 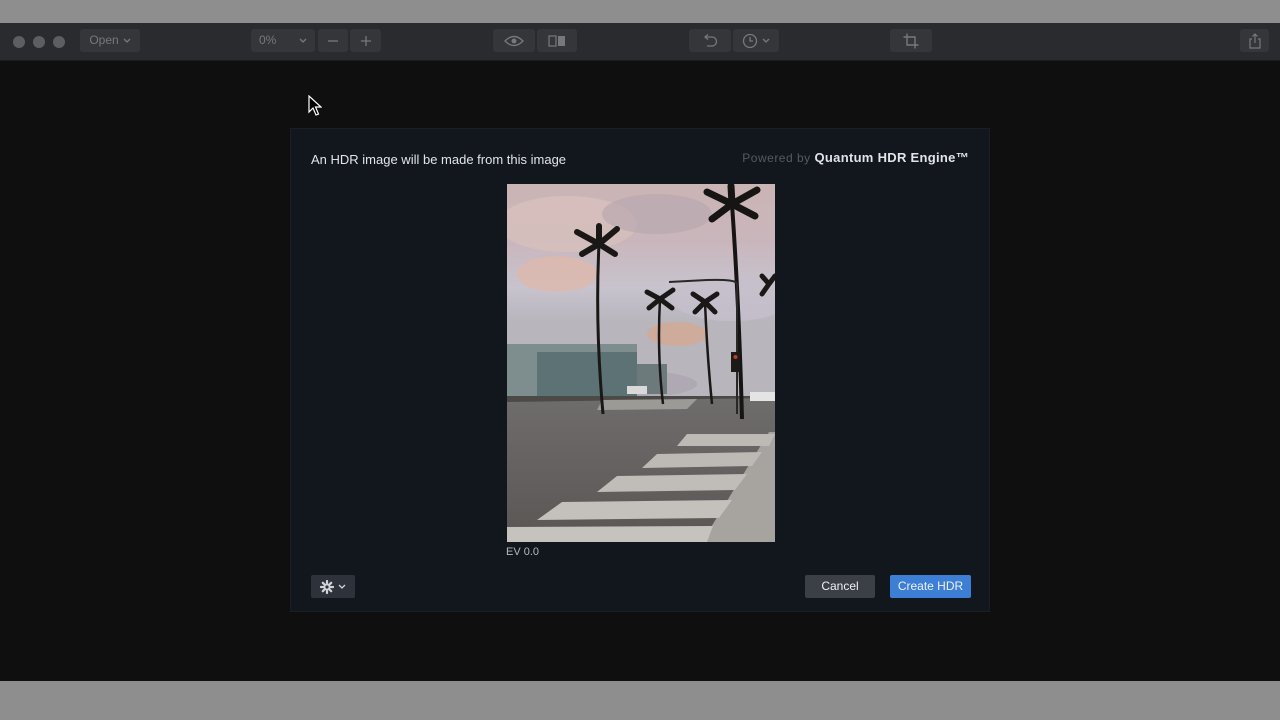 What do you see at coordinates (19, 42) in the screenshot?
I see `close-window-button` at bounding box center [19, 42].